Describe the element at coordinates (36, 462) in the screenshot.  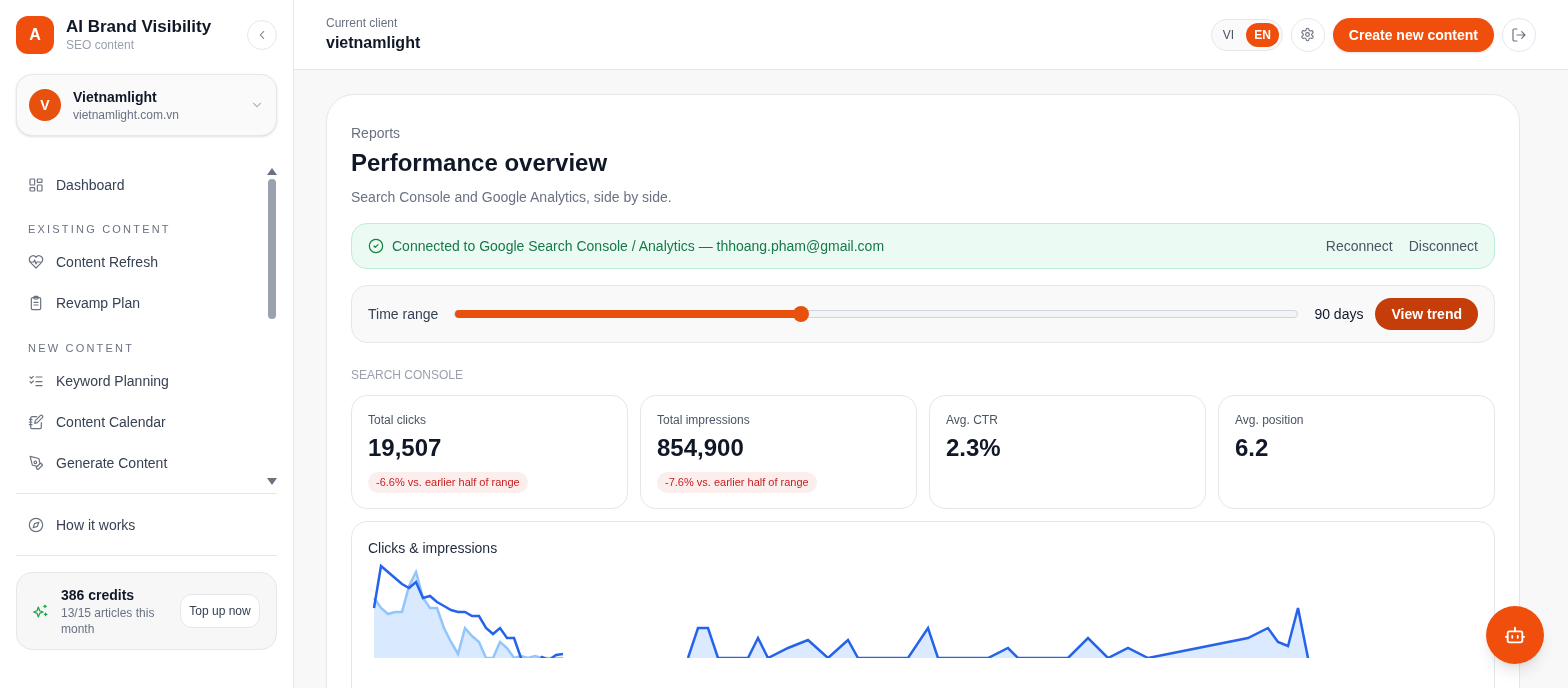
I see `pen-tool-icon` at that location.